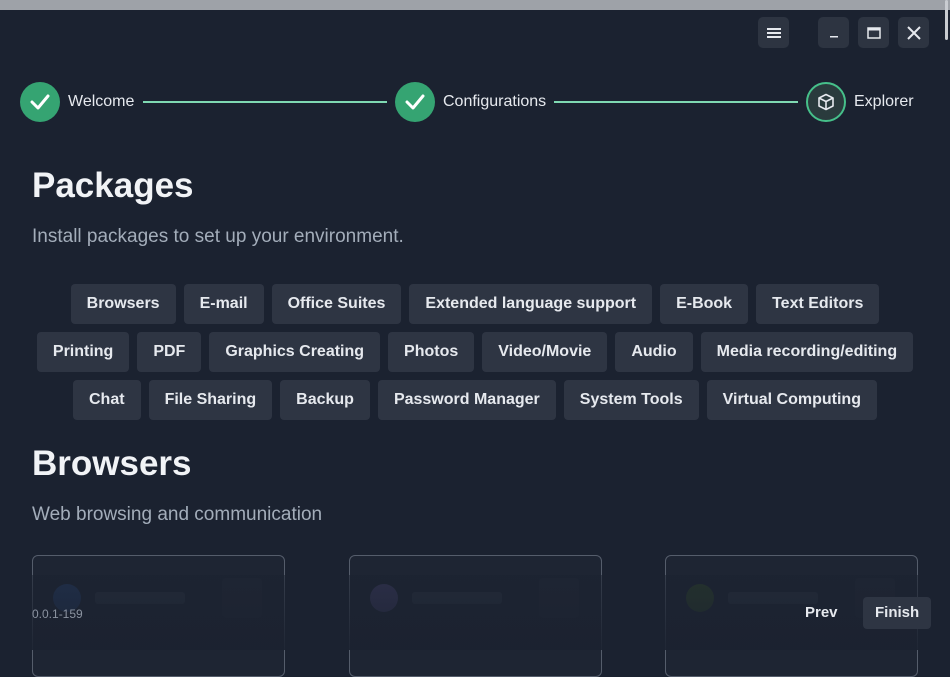 The image size is (950, 677). Describe the element at coordinates (884, 101) in the screenshot. I see `step-explorer-label: Explorer` at that location.